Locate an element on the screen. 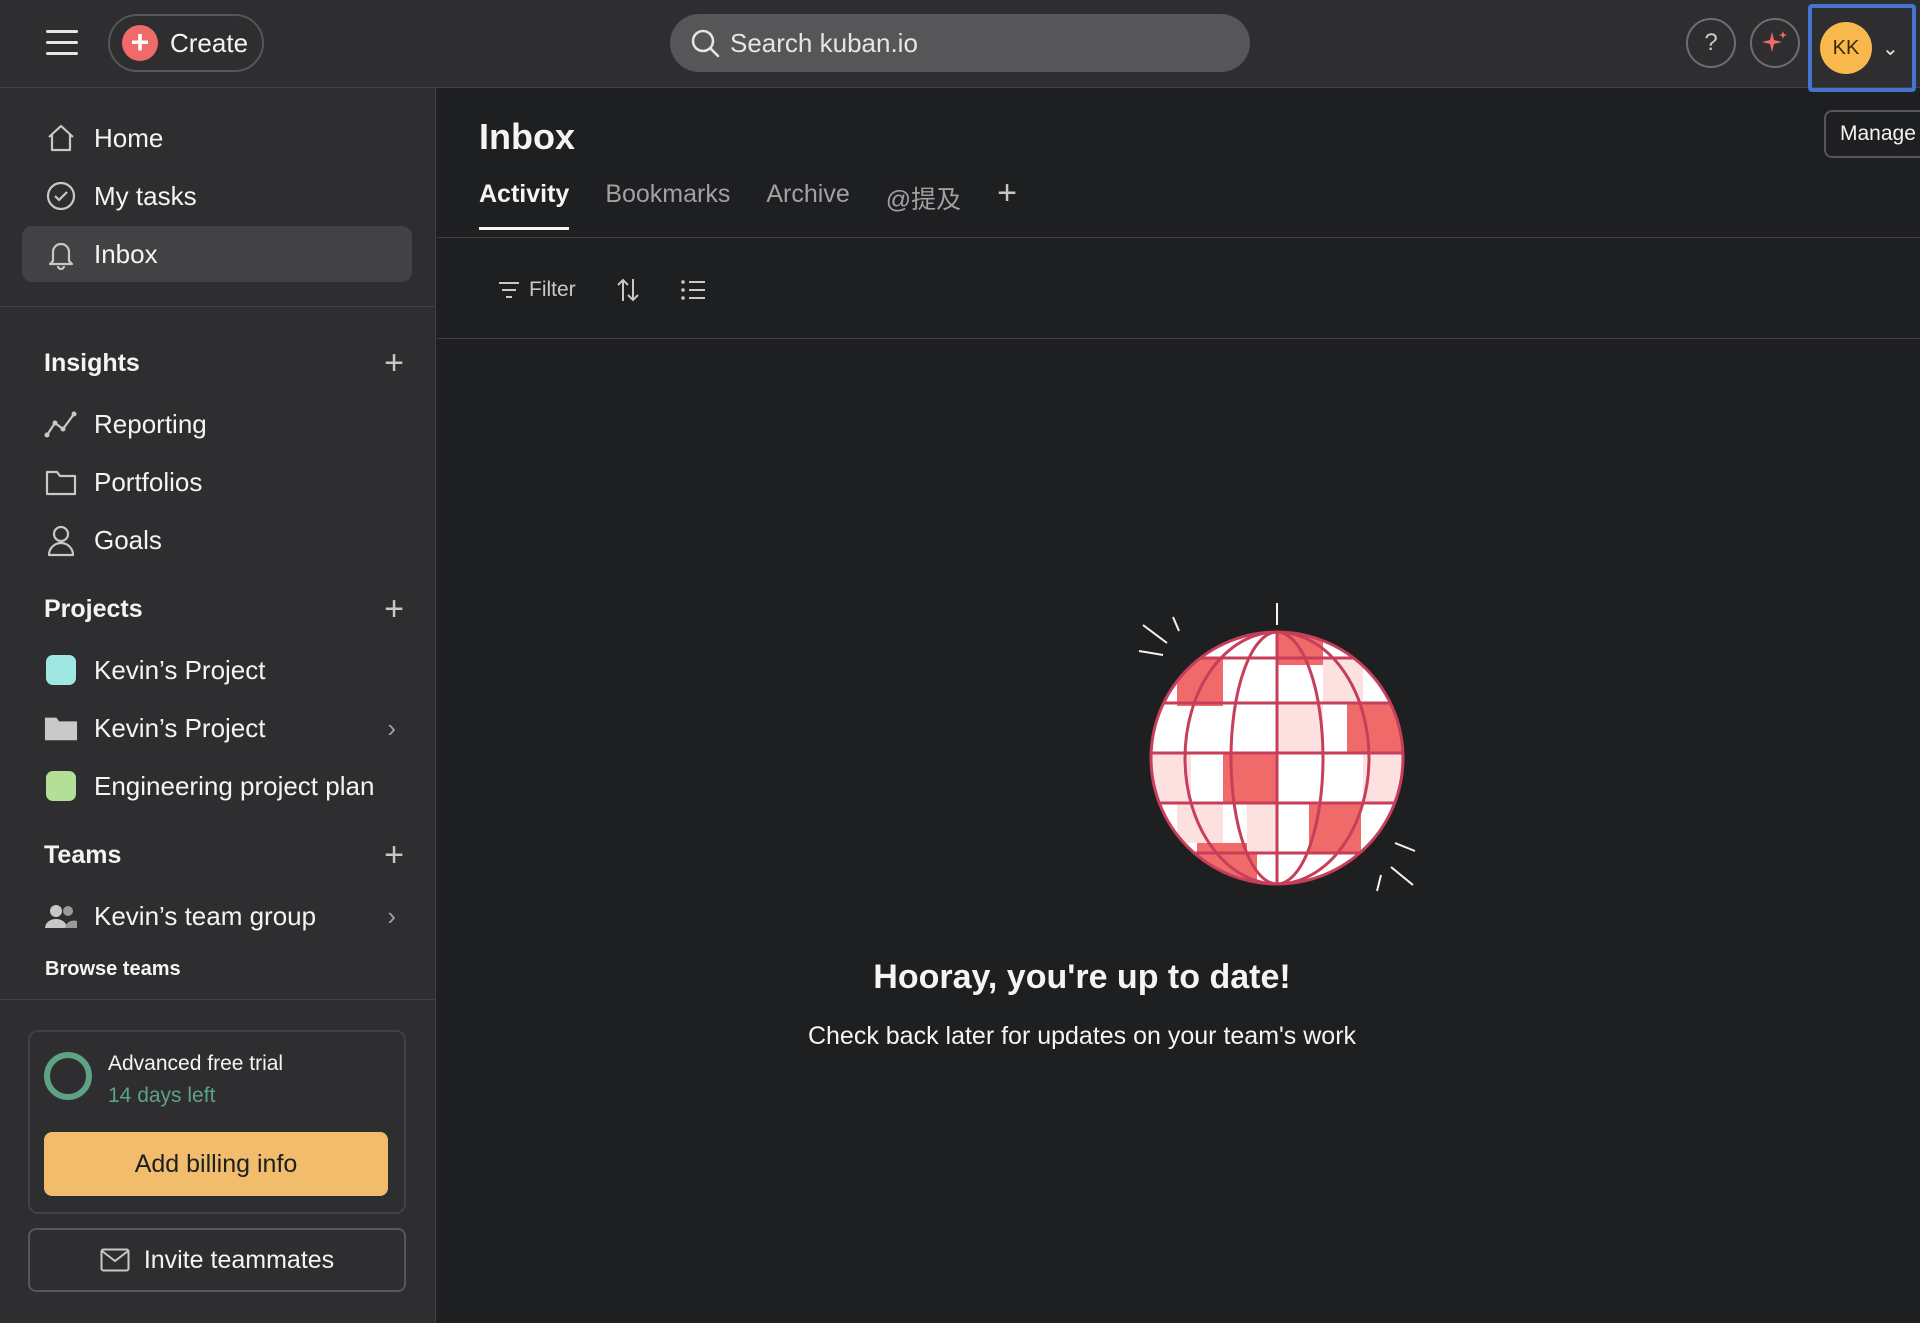 The width and height of the screenshot is (1920, 1323). view-options-button is located at coordinates (693, 290).